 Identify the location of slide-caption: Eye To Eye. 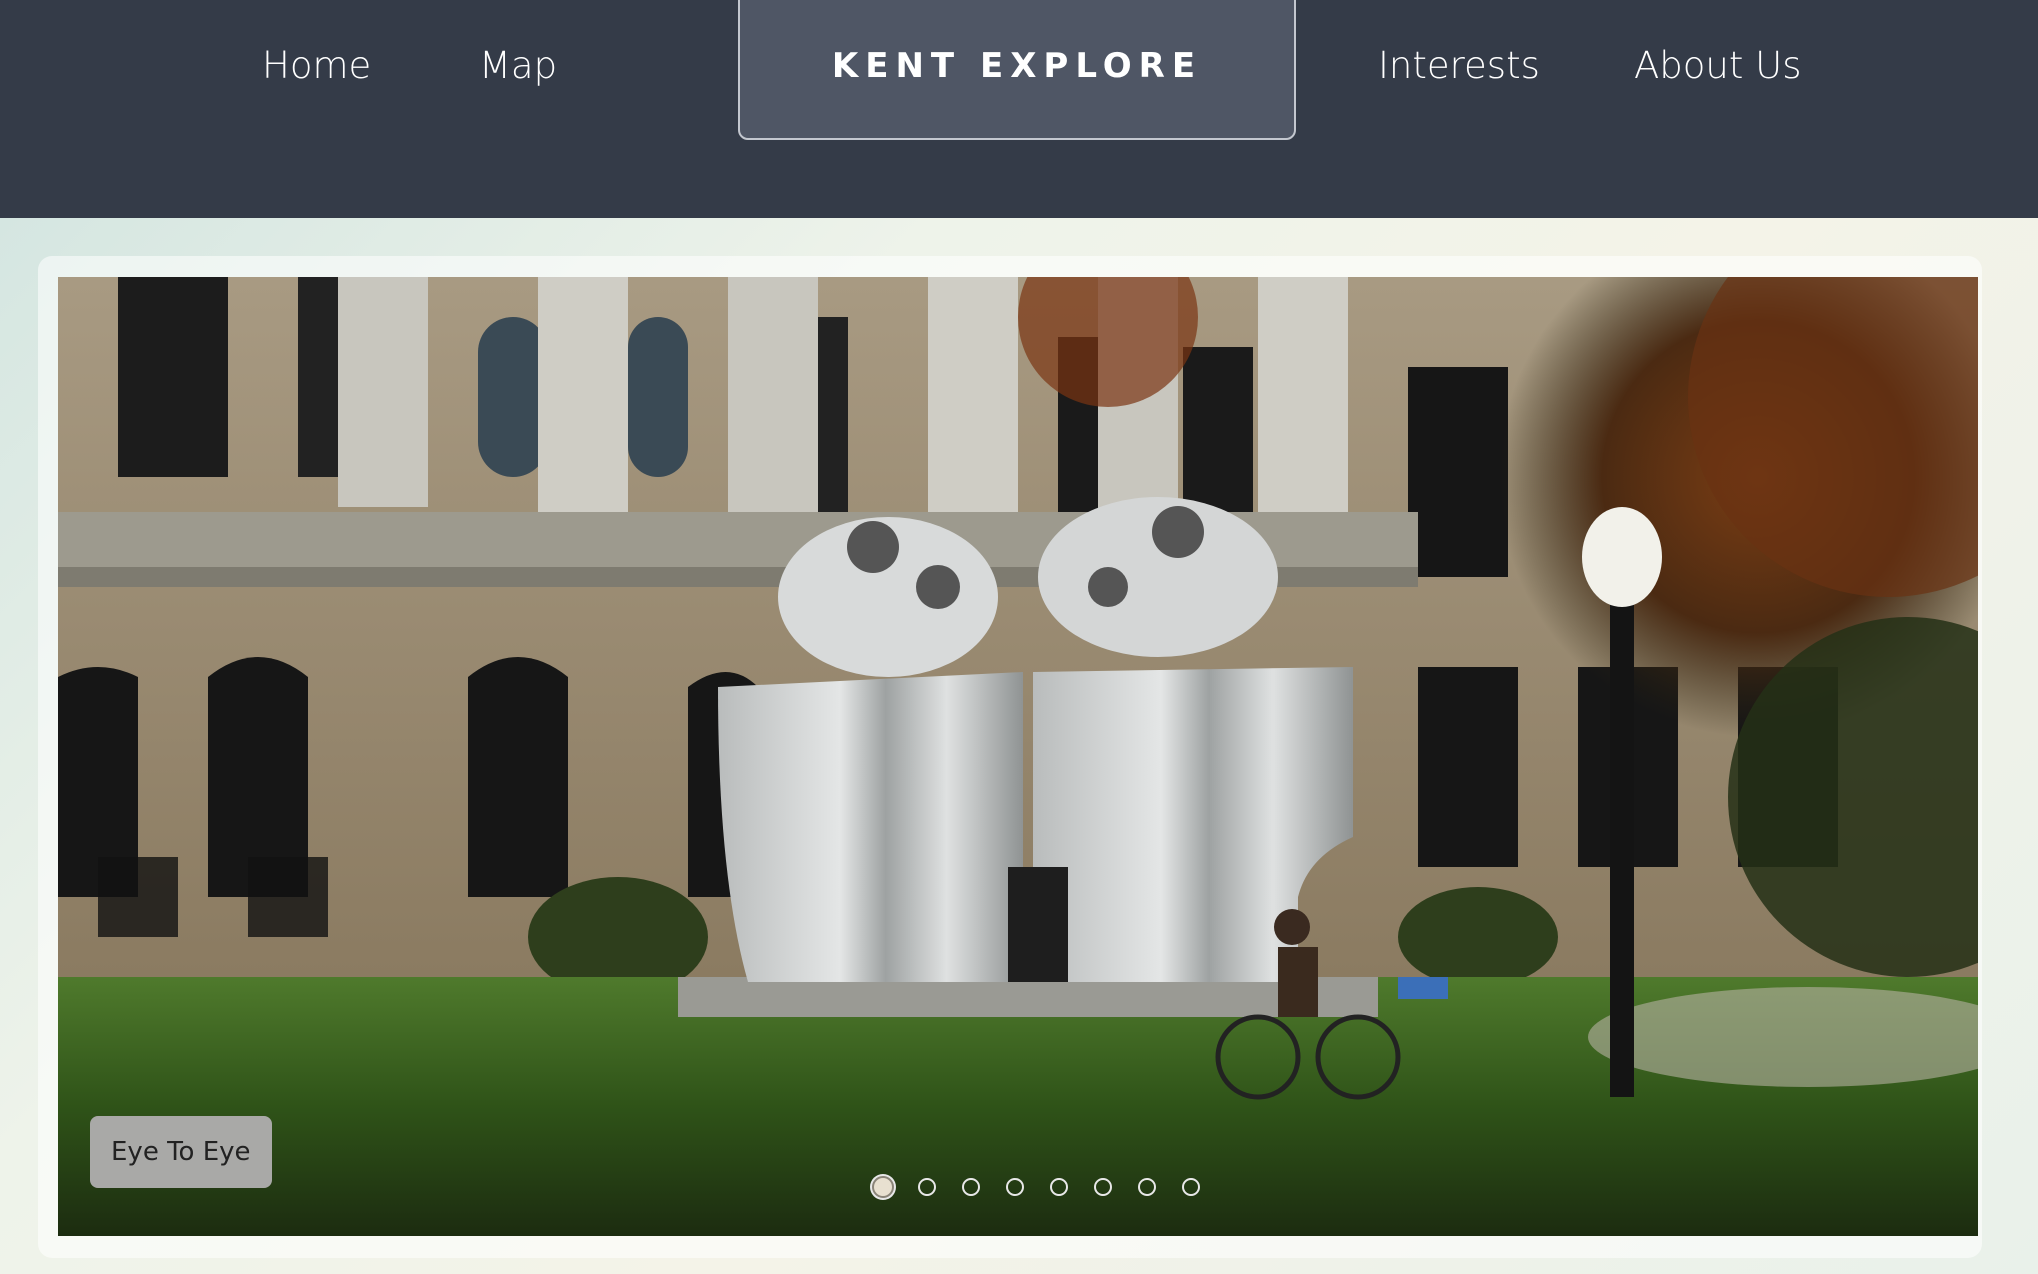
(181, 1152).